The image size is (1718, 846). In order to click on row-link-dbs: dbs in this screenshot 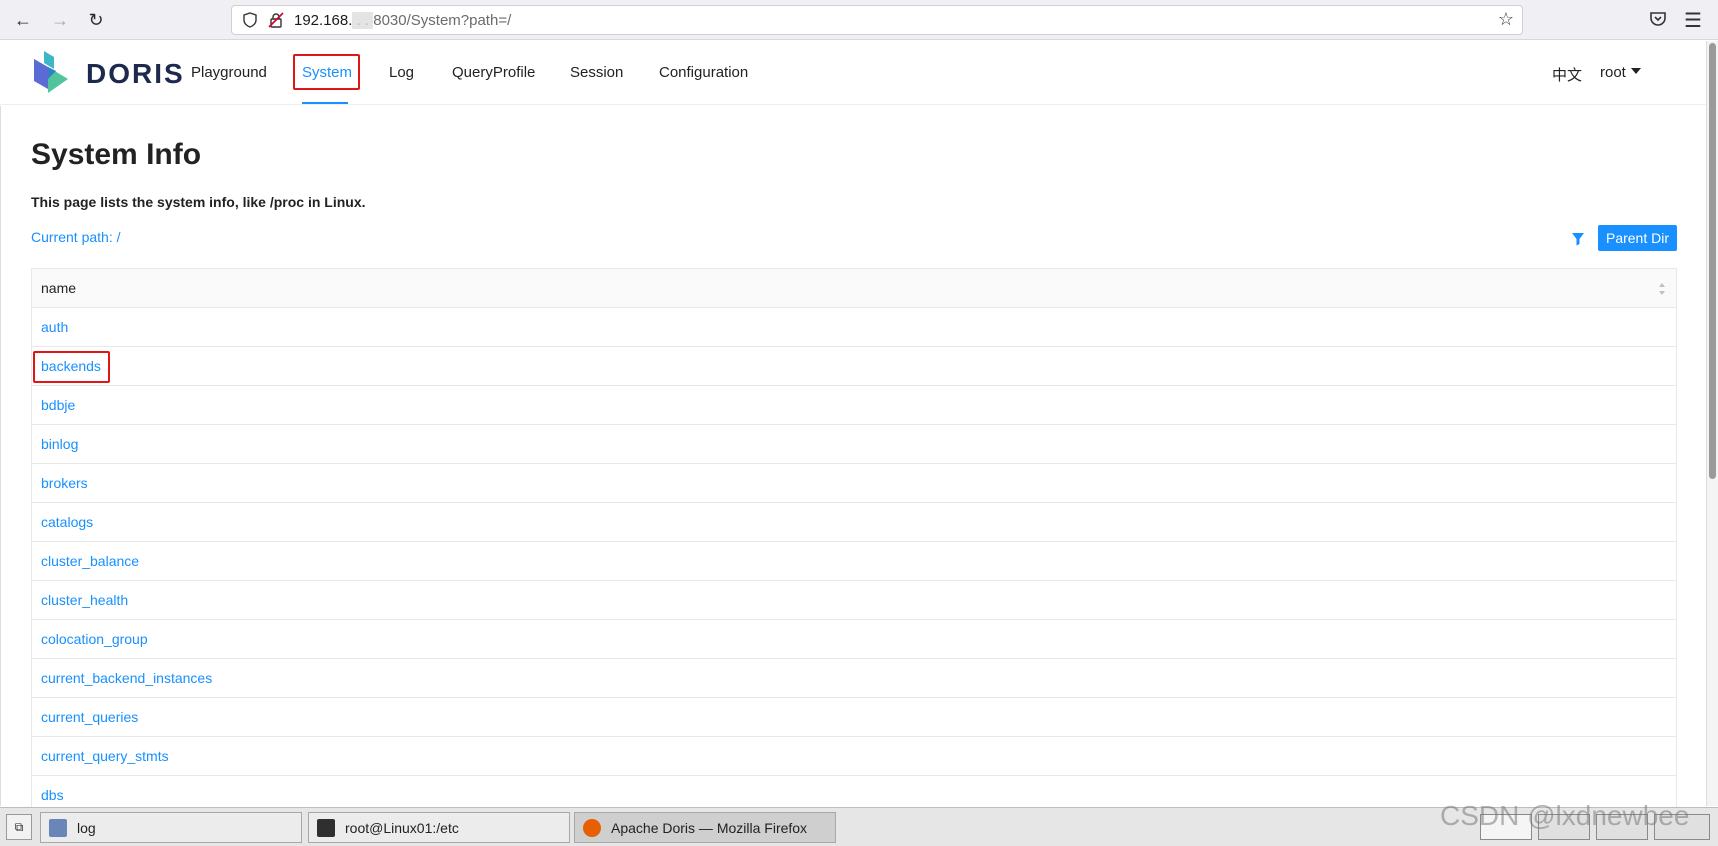, I will do `click(52, 795)`.